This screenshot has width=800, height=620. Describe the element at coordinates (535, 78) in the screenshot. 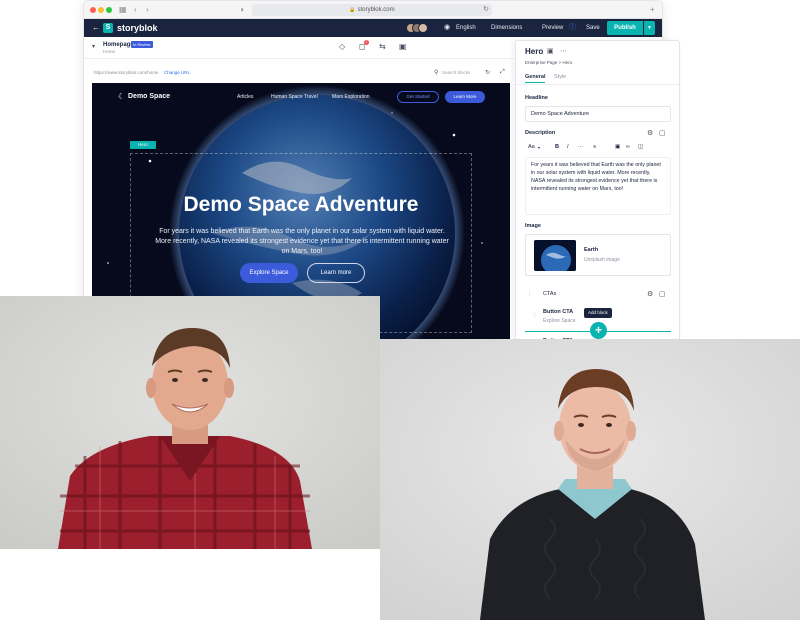

I see `tab-general: General` at that location.